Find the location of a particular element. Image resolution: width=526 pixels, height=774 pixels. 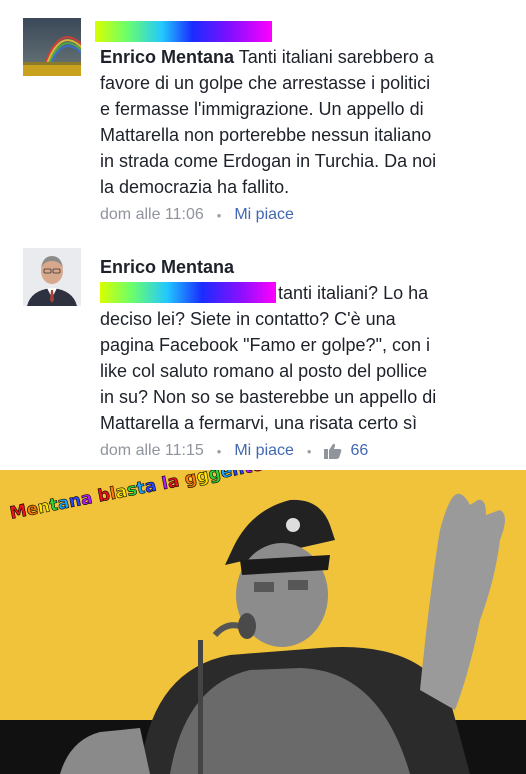

timestamp: dom alle 11:06 is located at coordinates (152, 215).